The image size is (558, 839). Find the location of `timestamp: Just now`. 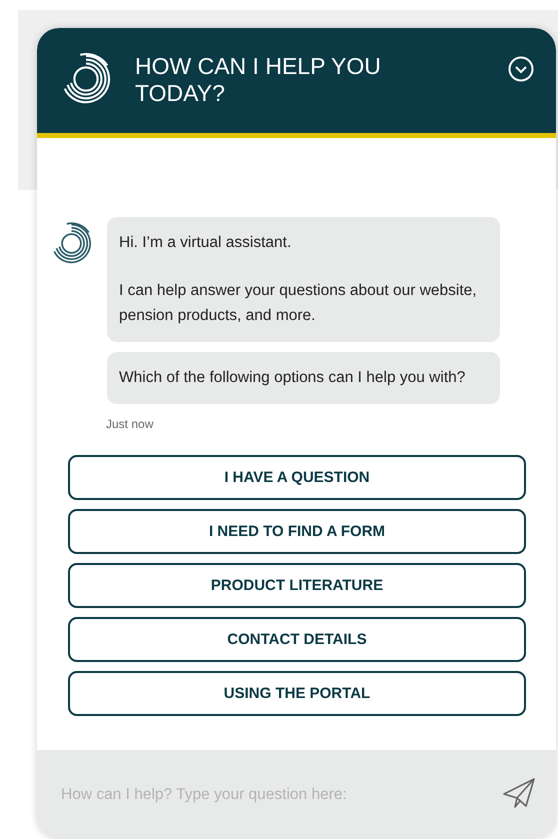

timestamp: Just now is located at coordinates (130, 424).